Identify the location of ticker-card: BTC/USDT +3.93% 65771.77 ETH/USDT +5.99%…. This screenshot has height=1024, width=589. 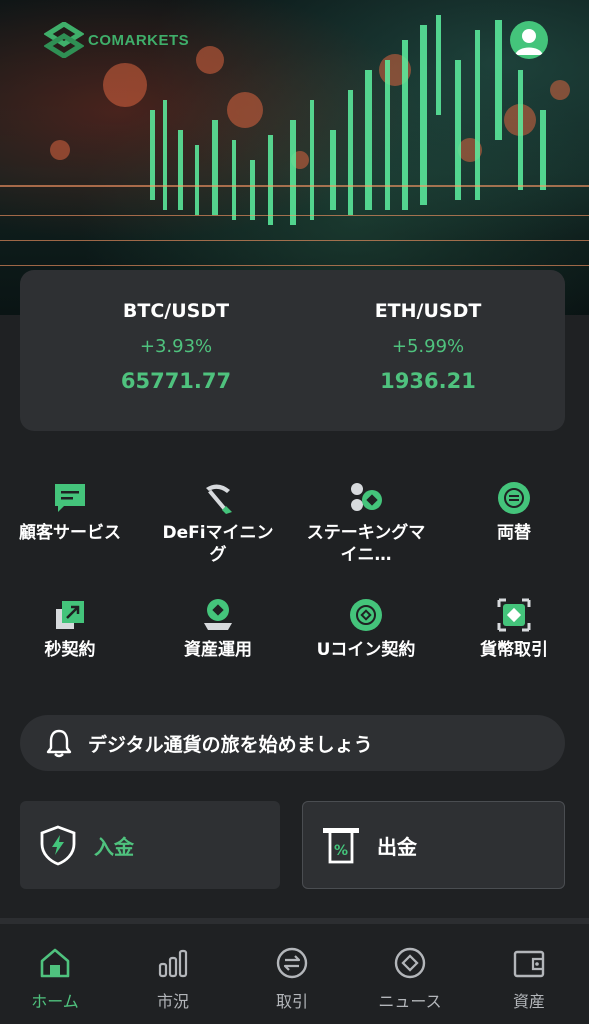
(292, 350).